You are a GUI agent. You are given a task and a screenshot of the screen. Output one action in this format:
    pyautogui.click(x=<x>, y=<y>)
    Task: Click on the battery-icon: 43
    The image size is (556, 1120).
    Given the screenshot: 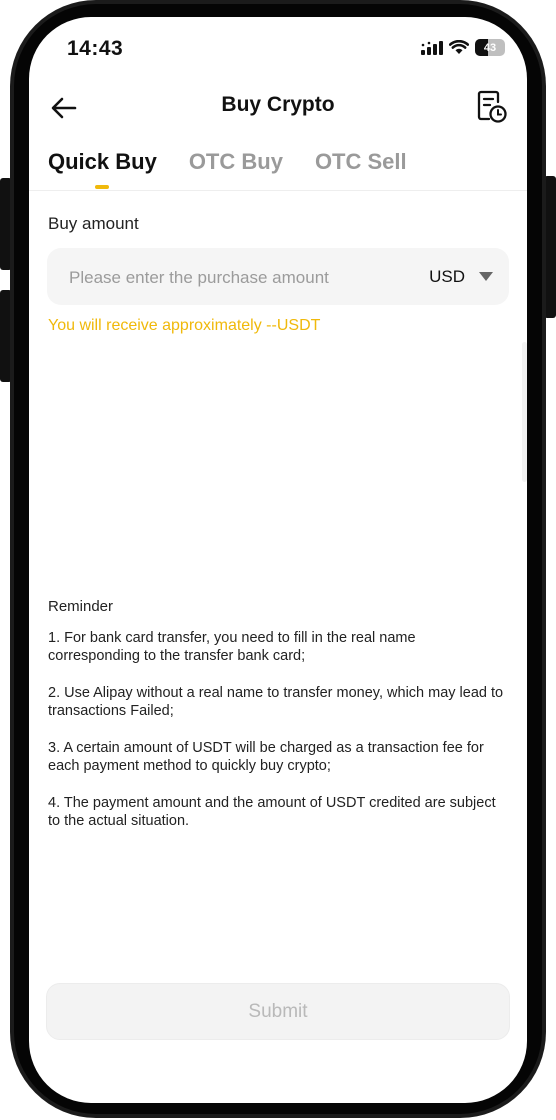 What is the action you would take?
    pyautogui.click(x=490, y=47)
    